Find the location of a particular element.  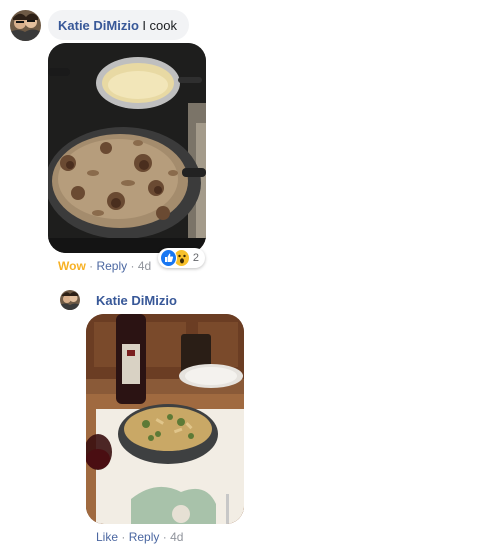

like-icon is located at coordinates (168, 258).